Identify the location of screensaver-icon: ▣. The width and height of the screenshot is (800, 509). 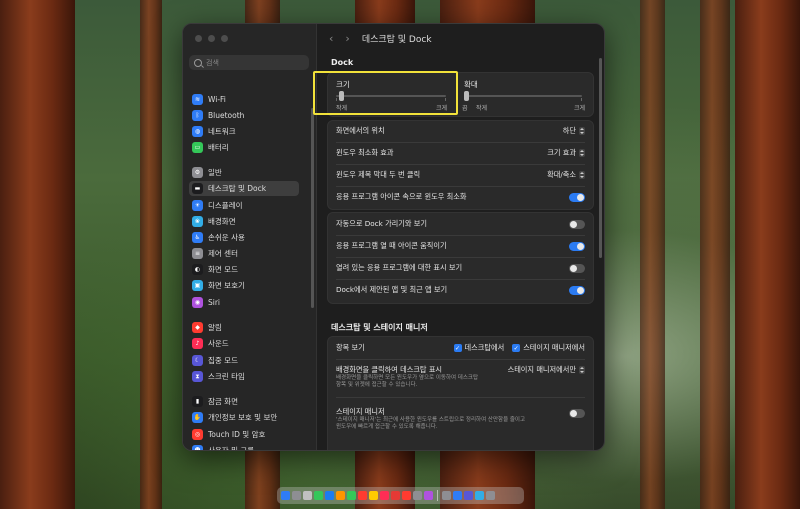
(197, 285).